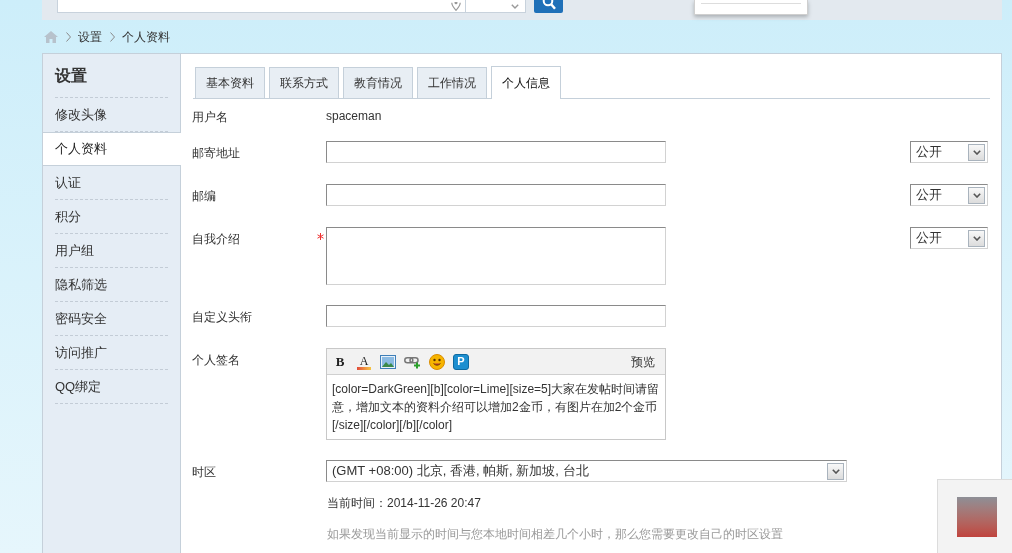  I want to click on image-icon, so click(388, 361).